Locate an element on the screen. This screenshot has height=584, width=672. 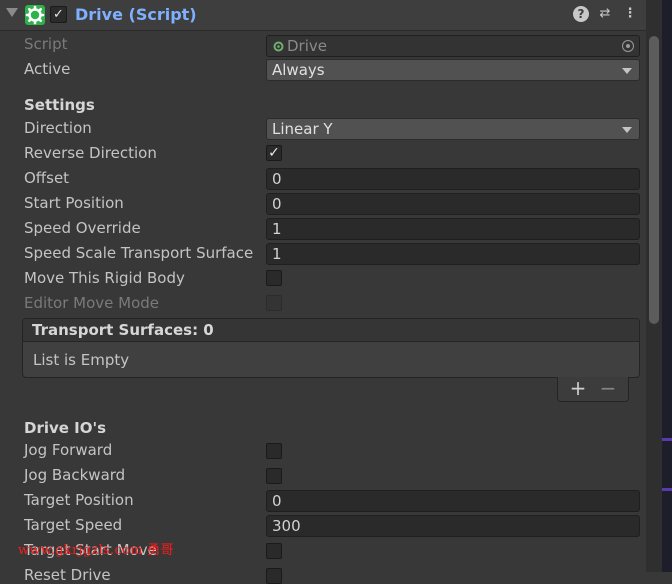
add-item-button: + is located at coordinates (578, 388).